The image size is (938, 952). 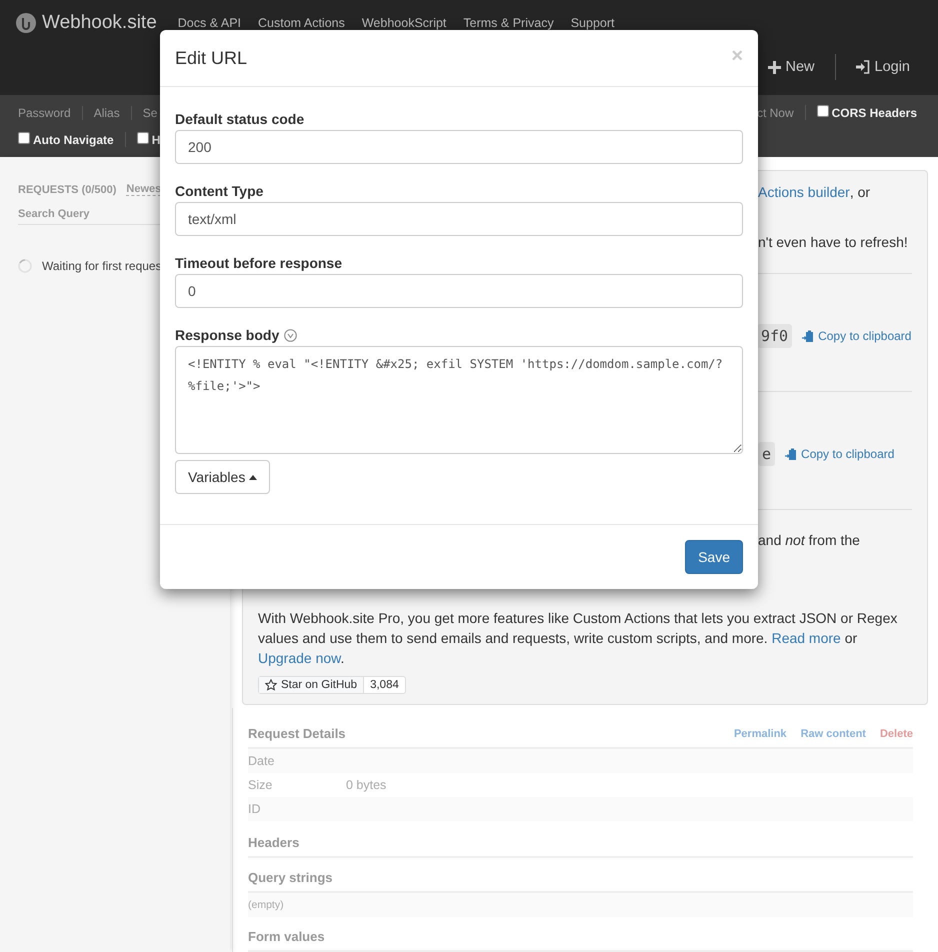 I want to click on section-title: Request Details, so click(x=297, y=733).